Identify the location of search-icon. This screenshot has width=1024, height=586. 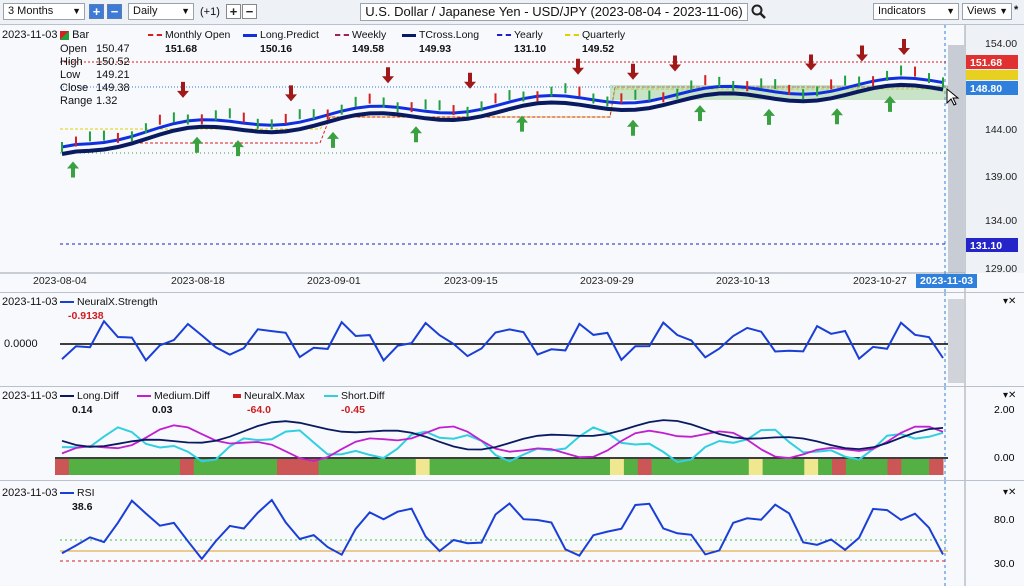
(759, 12).